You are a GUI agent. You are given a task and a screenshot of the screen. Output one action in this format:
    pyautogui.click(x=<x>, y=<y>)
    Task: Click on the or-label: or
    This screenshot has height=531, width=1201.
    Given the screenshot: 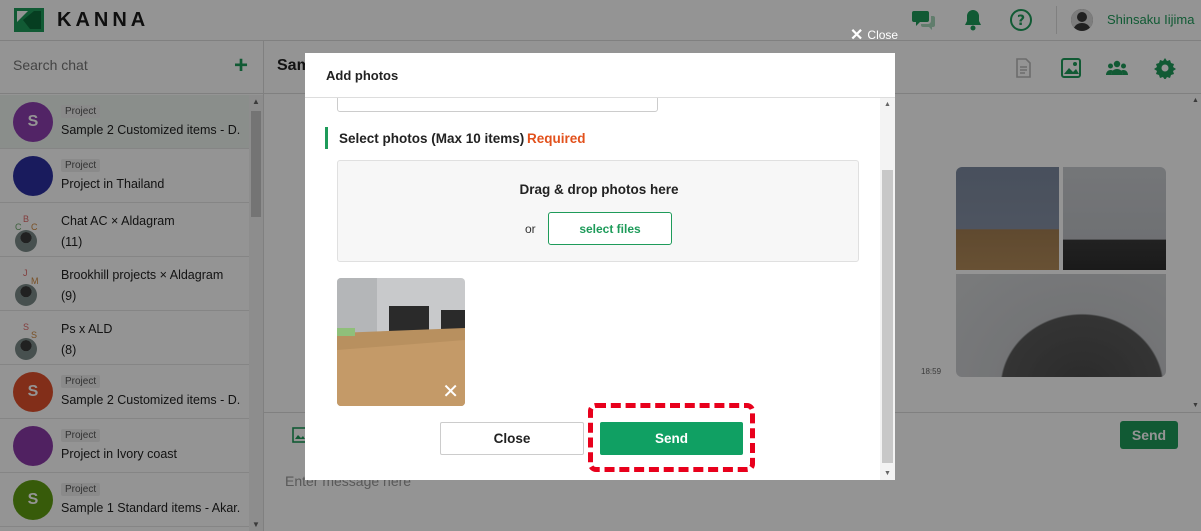 What is the action you would take?
    pyautogui.click(x=530, y=229)
    